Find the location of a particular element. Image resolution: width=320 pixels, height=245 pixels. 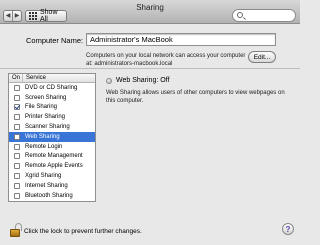

computer-name-field: Administrator's MacBook is located at coordinates (181, 39).